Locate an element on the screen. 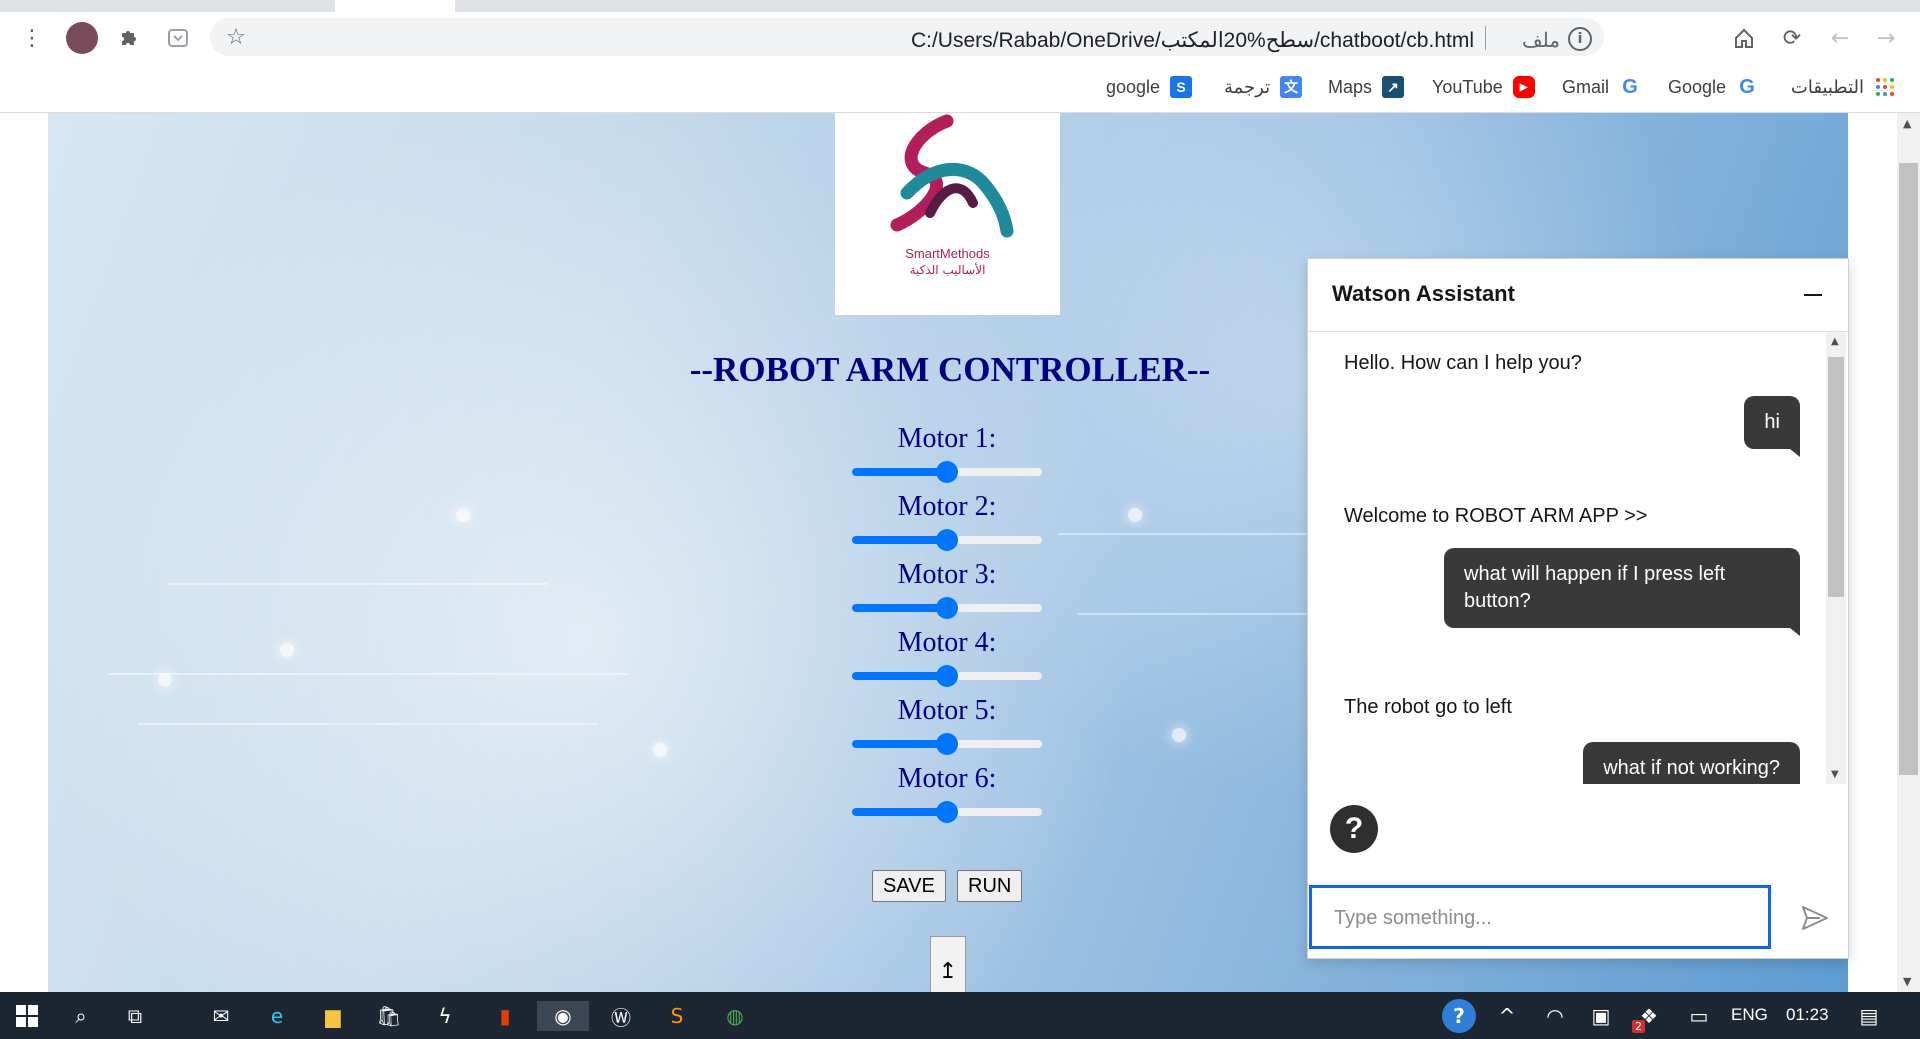  minimize-icon is located at coordinates (1813, 295).